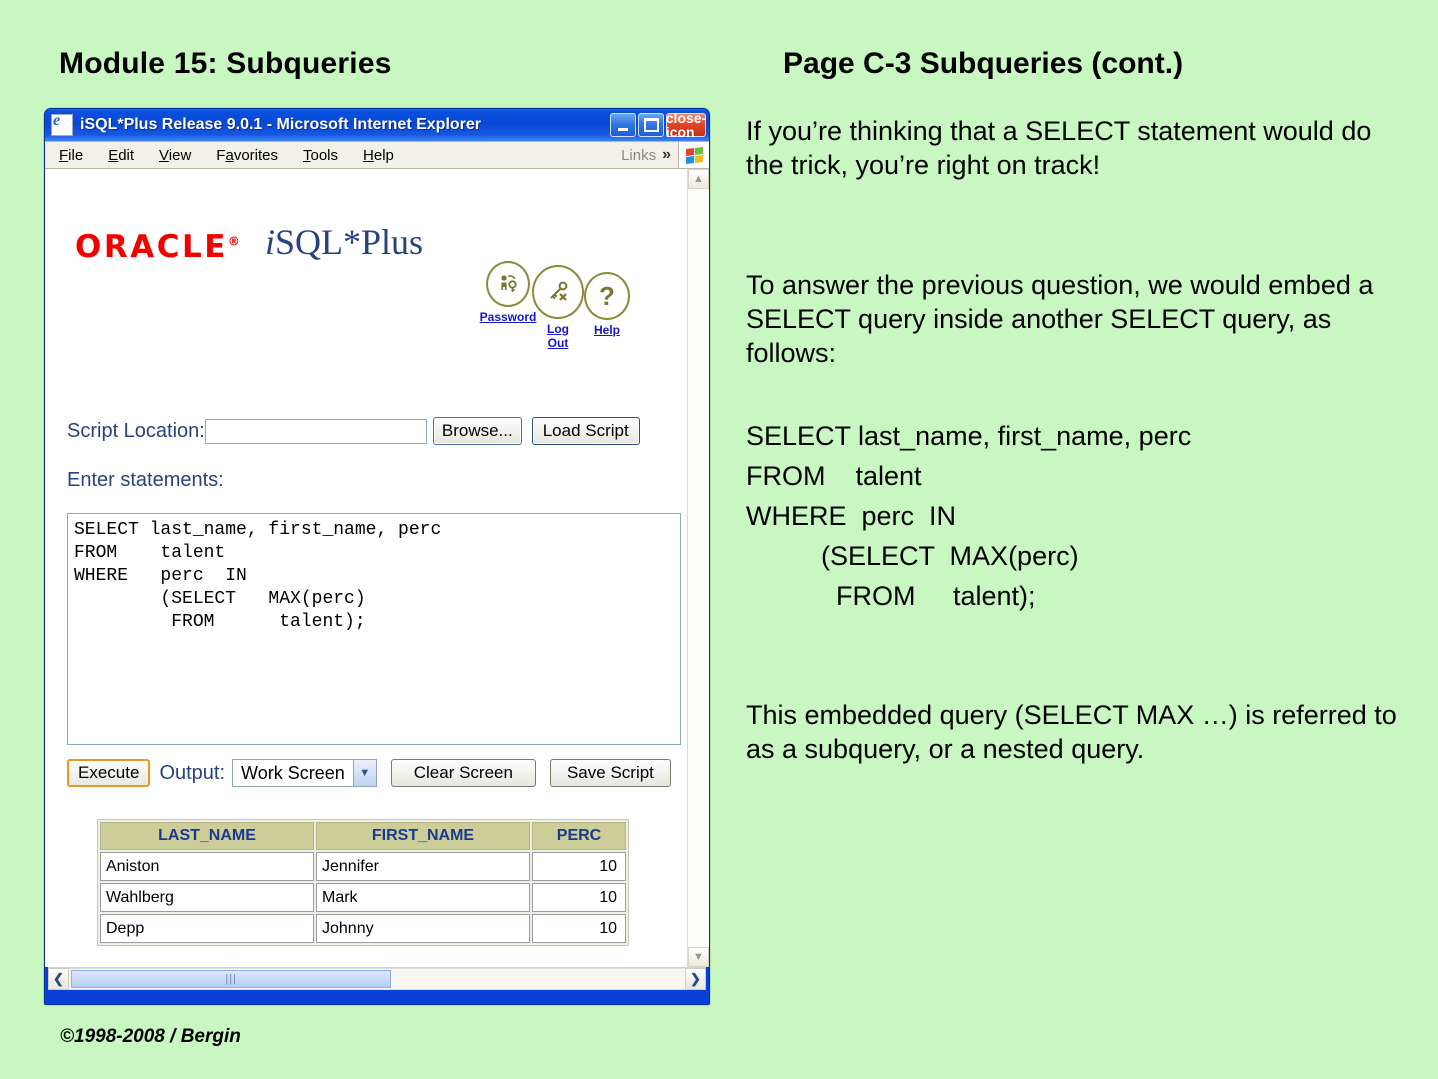  I want to click on isqlplus-wordmark: iSQL*Plus, so click(344, 242).